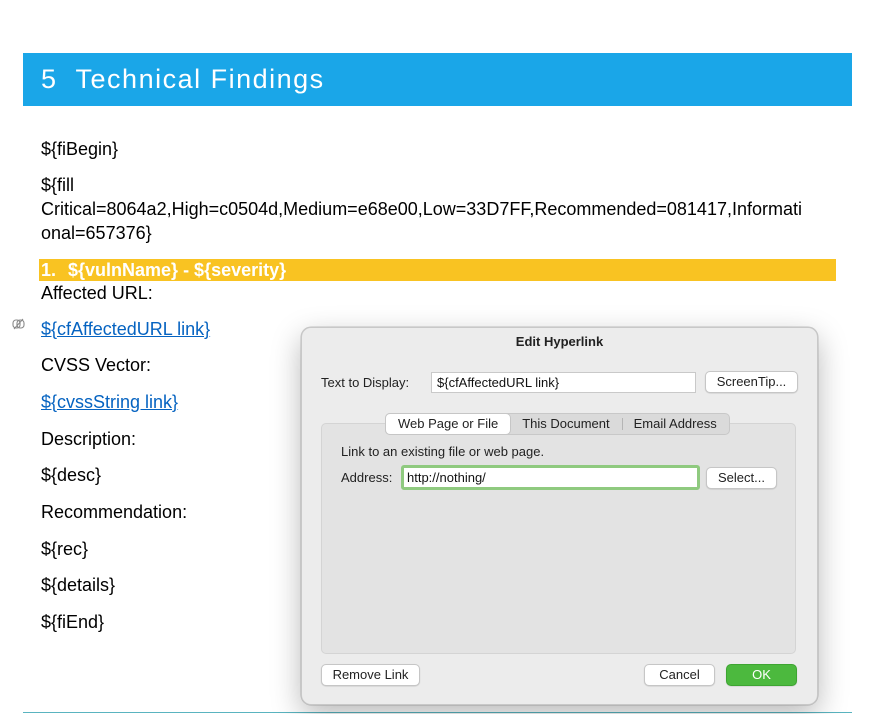 This screenshot has height=714, width=878. I want to click on section-heading: 5 Technical Findings, so click(437, 79).